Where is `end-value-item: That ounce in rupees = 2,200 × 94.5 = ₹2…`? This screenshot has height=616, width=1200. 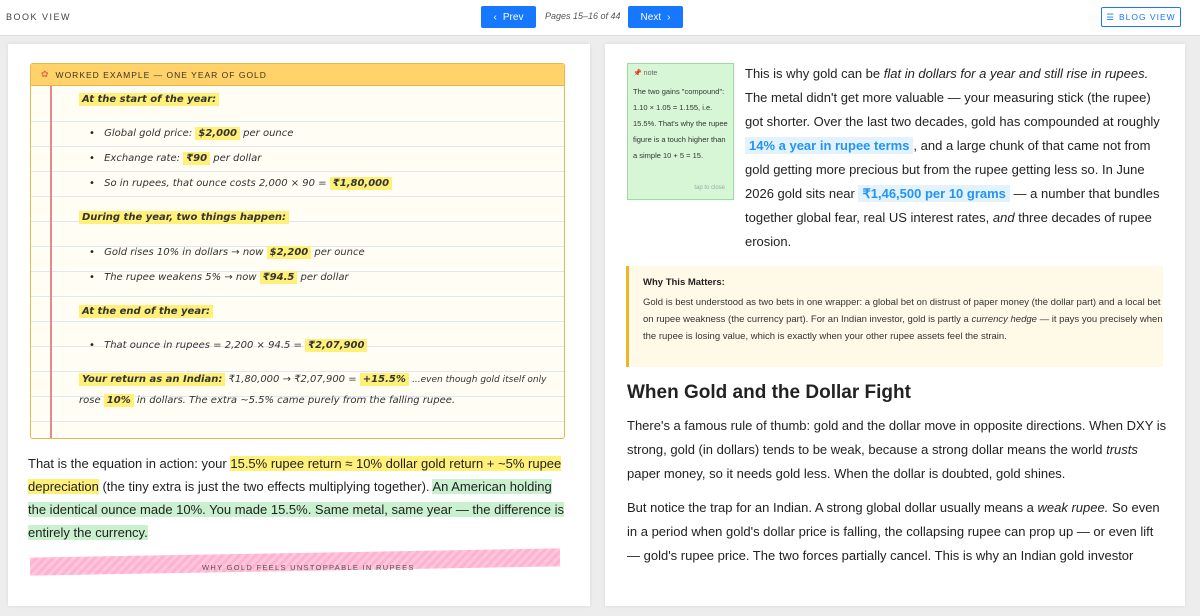
end-value-item: That ounce in rupees = 2,200 × 94.5 = ₹2… is located at coordinates (228, 345).